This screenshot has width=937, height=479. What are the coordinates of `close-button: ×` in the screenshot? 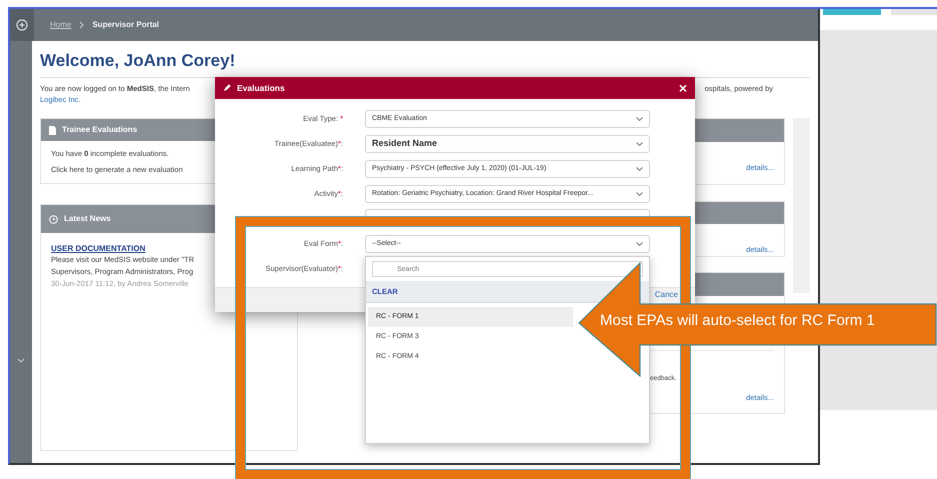 It's located at (682, 88).